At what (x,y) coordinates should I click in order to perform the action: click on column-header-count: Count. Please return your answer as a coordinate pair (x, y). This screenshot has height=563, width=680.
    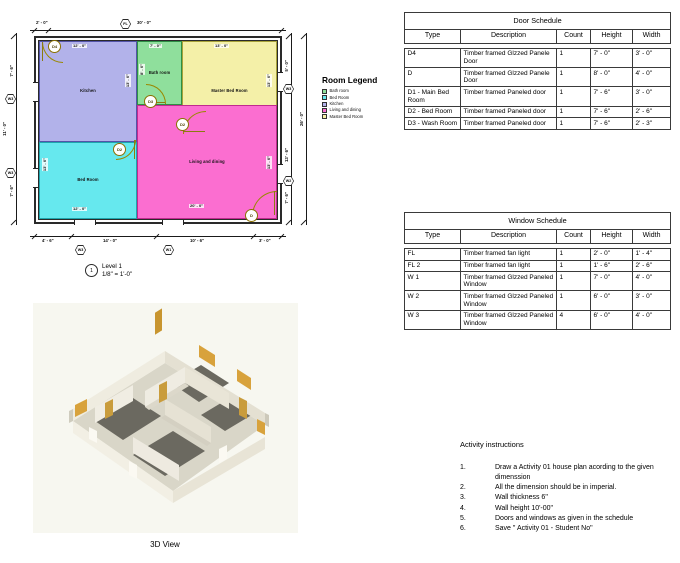
    Looking at the image, I should click on (573, 236).